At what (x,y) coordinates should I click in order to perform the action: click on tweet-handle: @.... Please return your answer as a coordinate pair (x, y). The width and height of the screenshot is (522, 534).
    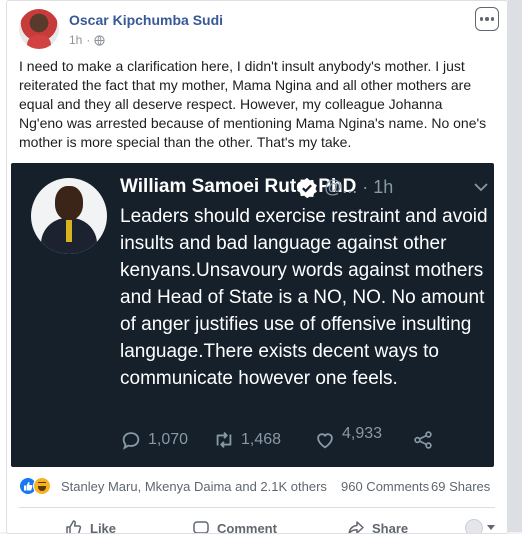
    Looking at the image, I should click on (340, 187).